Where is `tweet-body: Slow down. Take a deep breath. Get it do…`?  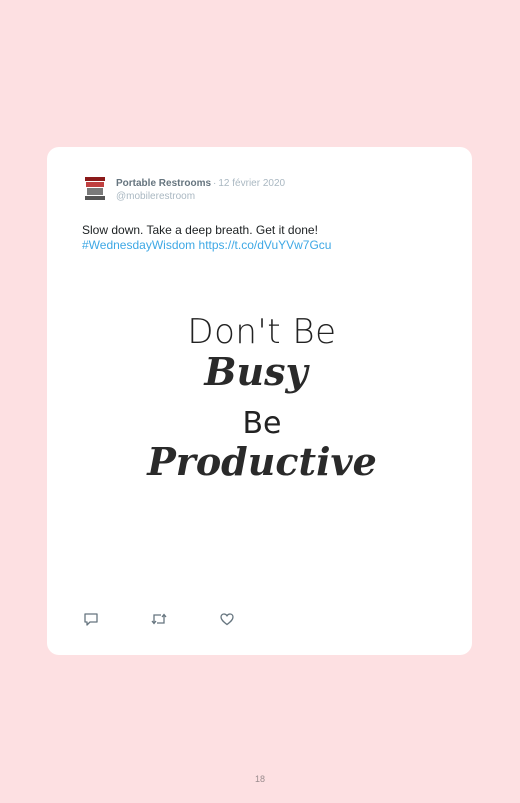 tweet-body: Slow down. Take a deep breath. Get it do… is located at coordinates (200, 230).